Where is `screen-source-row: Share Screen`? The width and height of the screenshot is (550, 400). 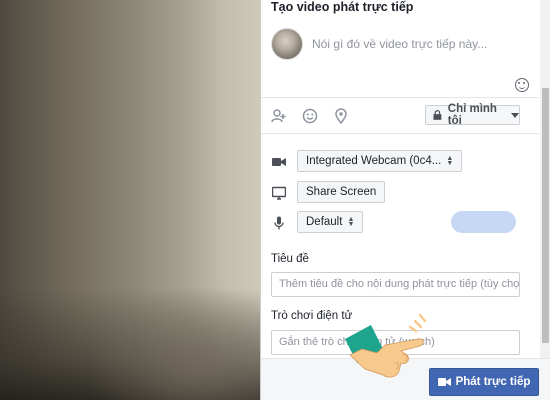 screen-source-row: Share Screen is located at coordinates (400, 193).